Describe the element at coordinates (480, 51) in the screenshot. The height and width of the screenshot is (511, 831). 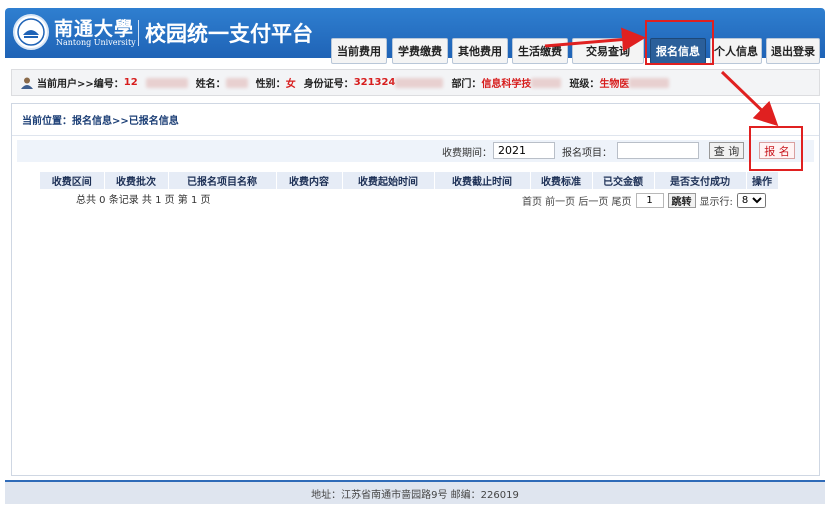
I see `nav-other-fees: 其他费用` at that location.